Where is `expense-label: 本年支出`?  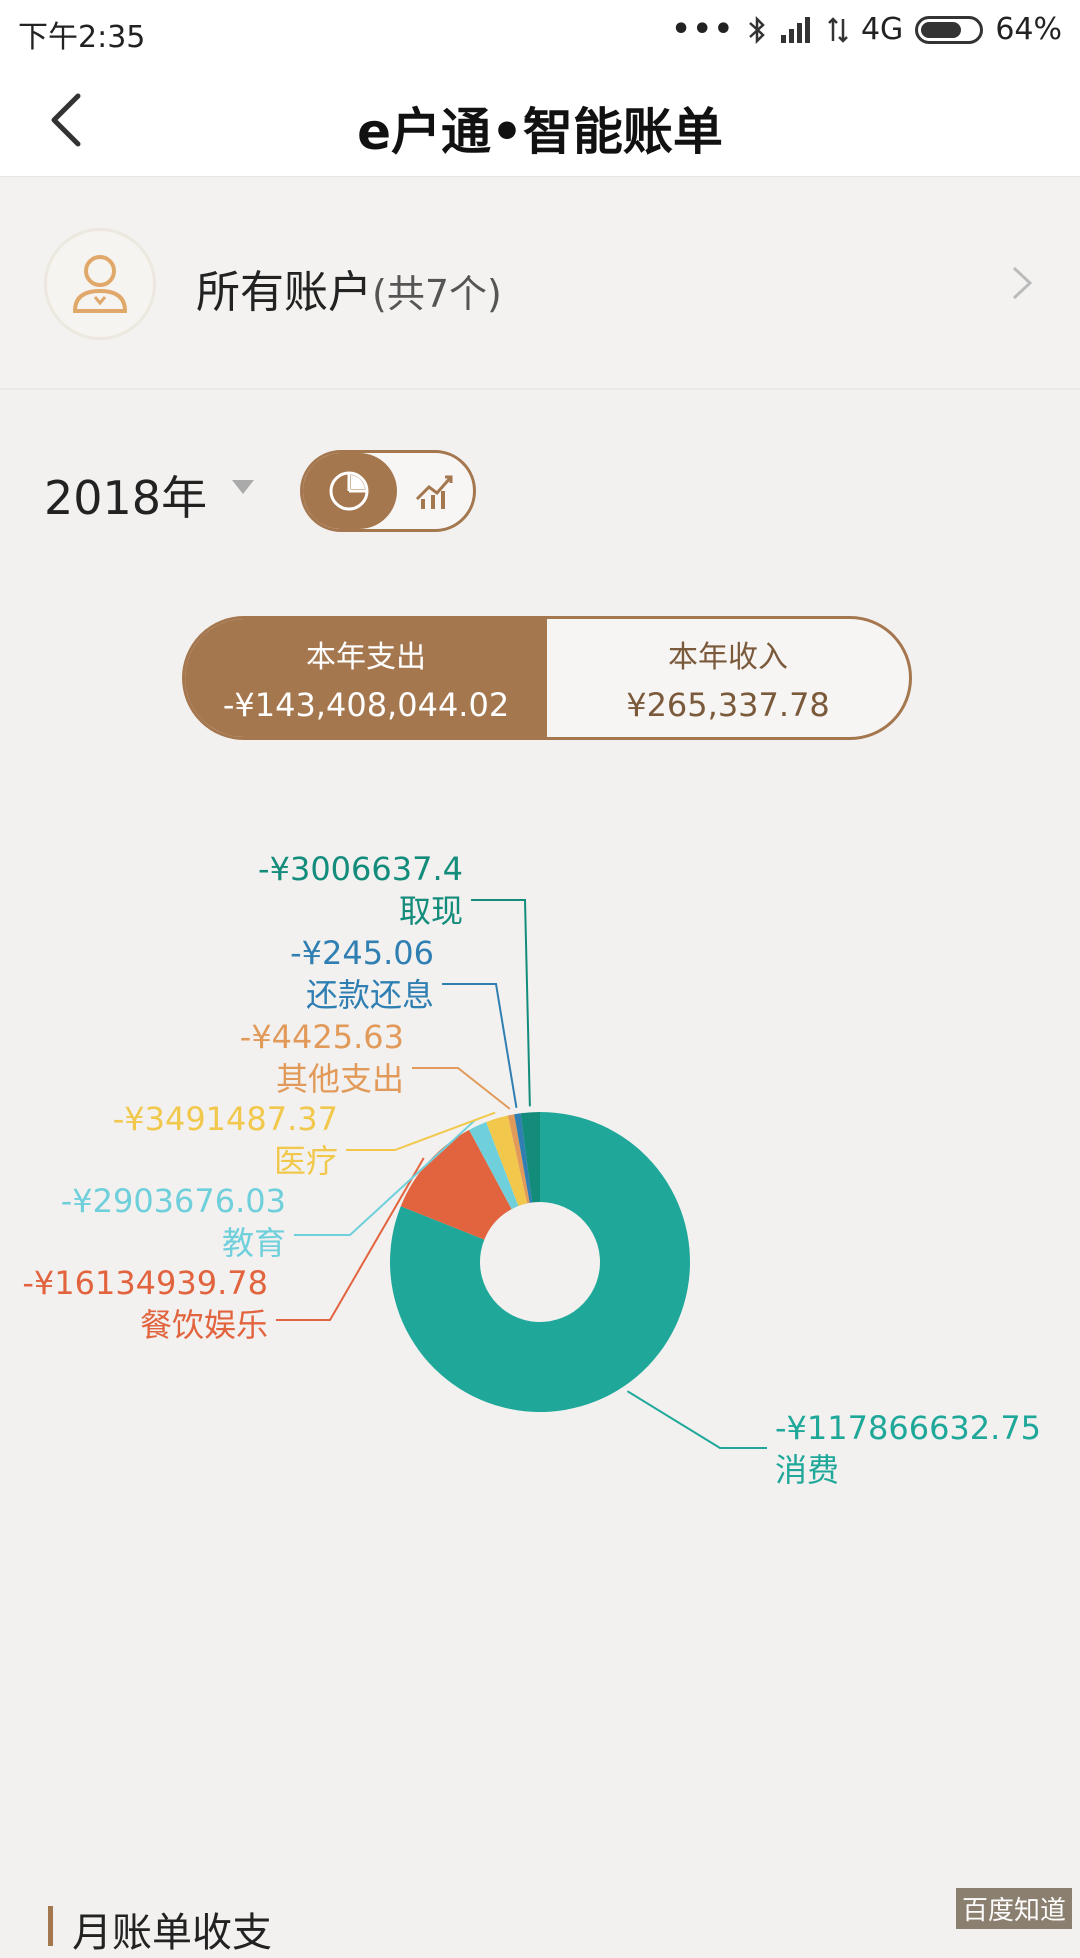
expense-label: 本年支出 is located at coordinates (366, 657).